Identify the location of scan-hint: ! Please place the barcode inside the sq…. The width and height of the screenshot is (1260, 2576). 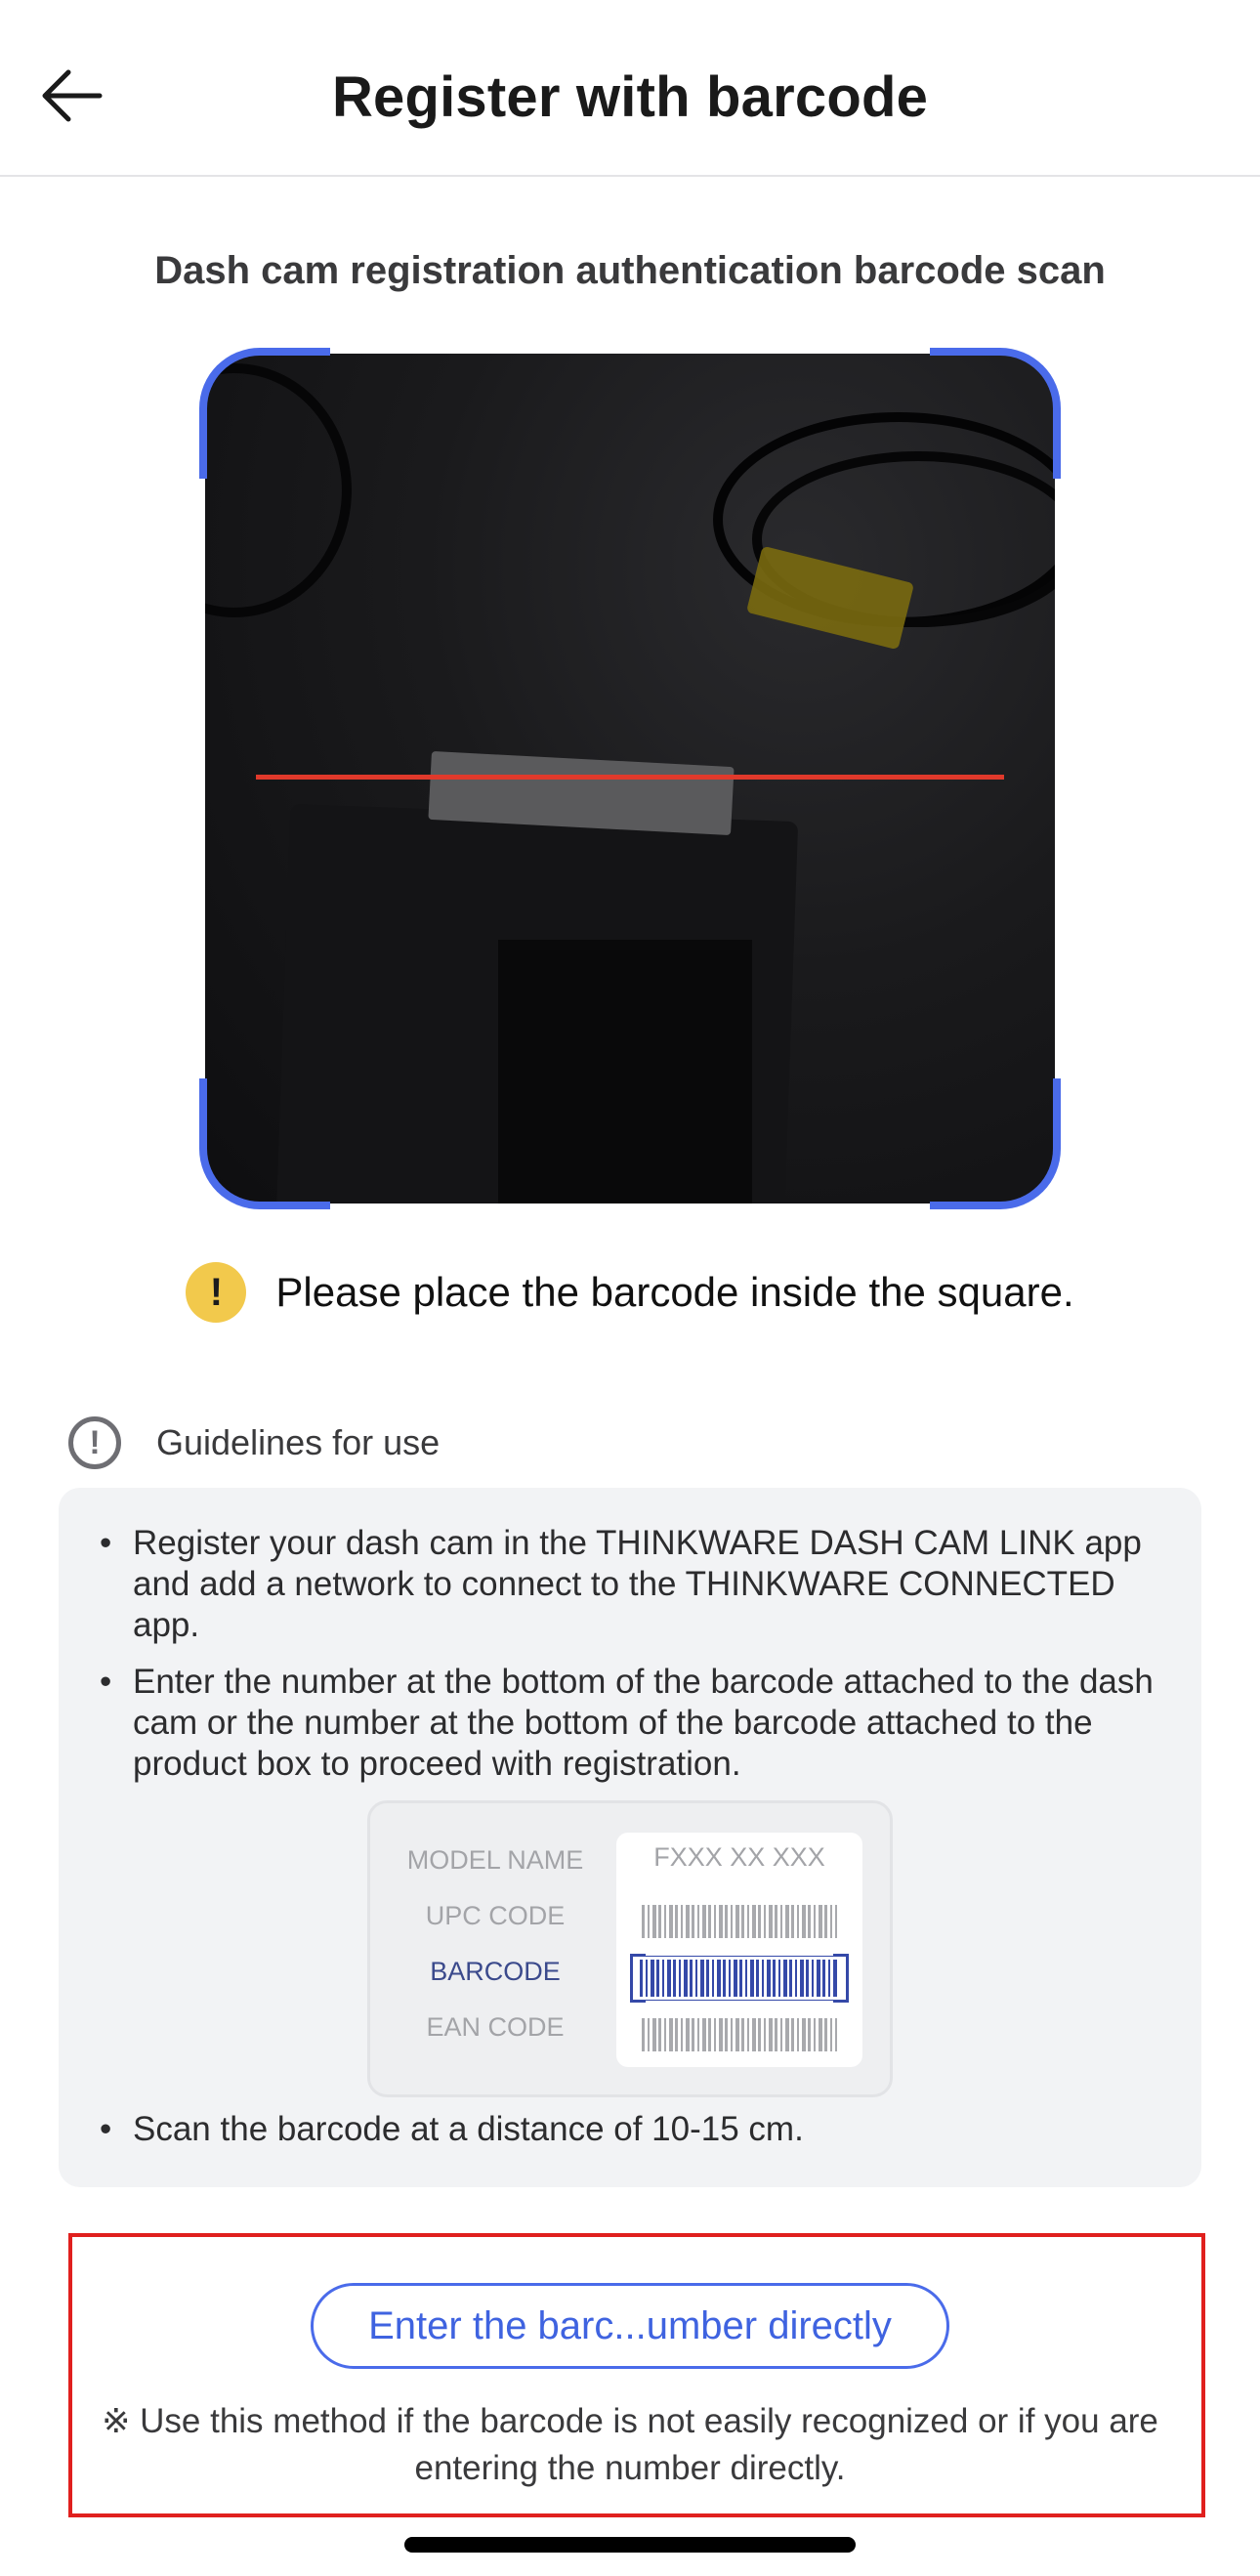
(630, 1292).